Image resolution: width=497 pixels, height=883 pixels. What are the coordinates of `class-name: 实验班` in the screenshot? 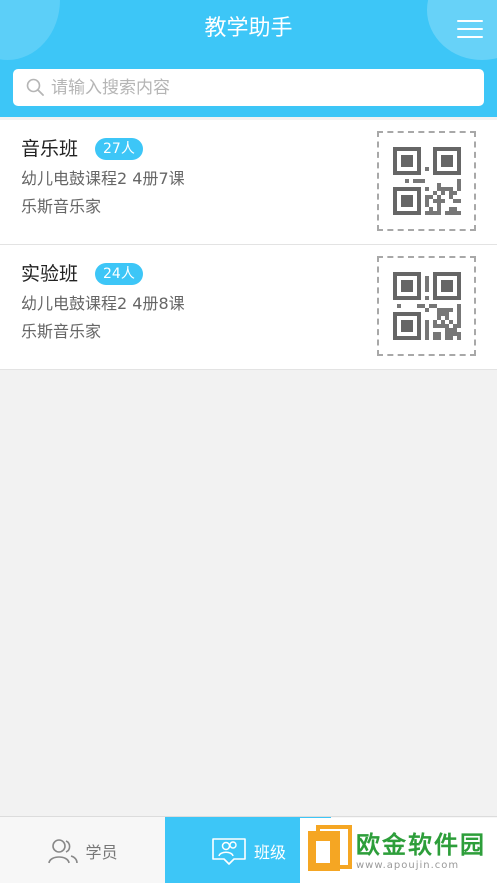 It's located at (50, 274).